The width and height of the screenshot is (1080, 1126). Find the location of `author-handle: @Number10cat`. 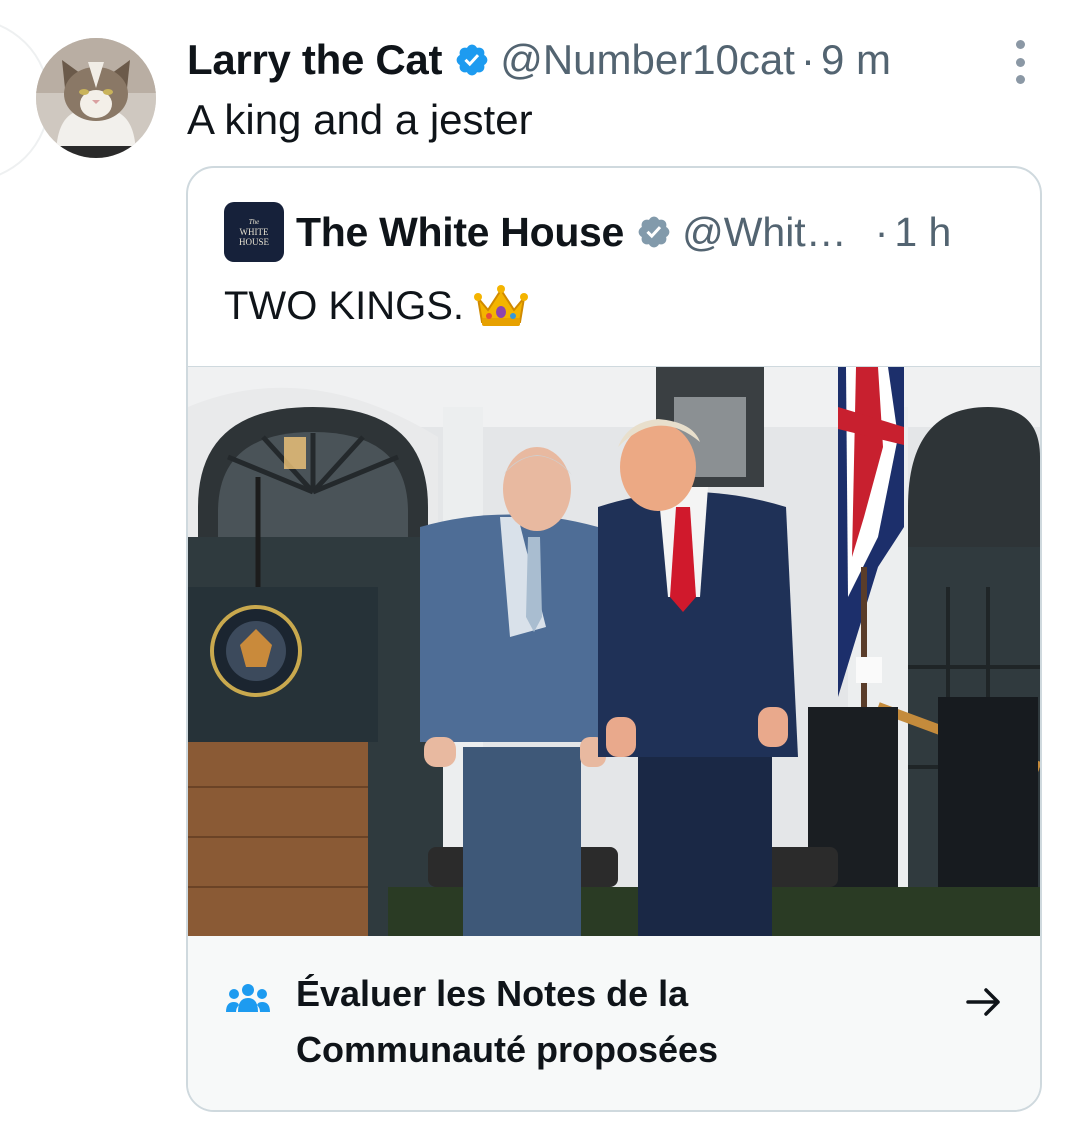

author-handle: @Number10cat is located at coordinates (647, 60).